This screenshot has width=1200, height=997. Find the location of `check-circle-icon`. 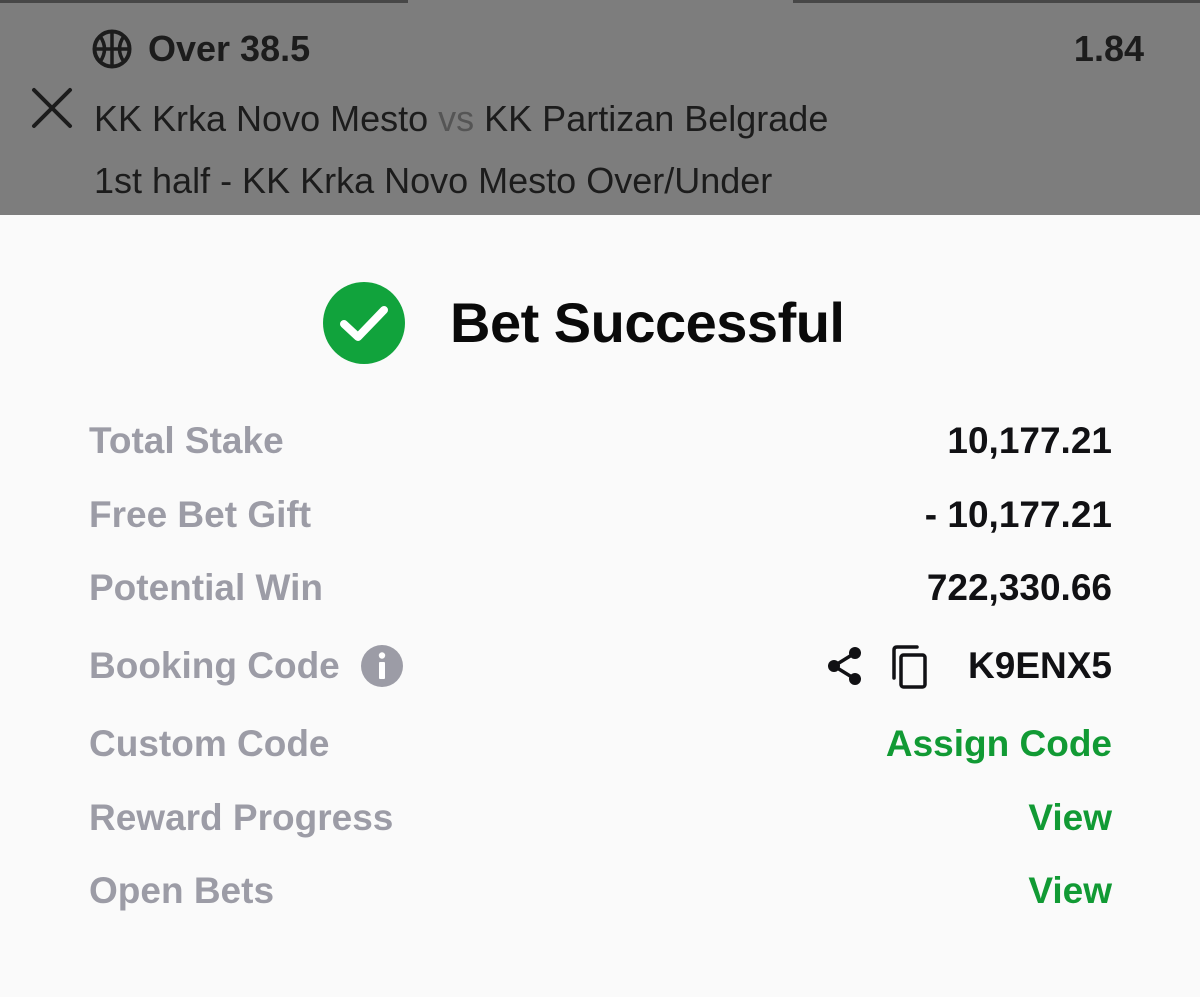

check-circle-icon is located at coordinates (364, 323).